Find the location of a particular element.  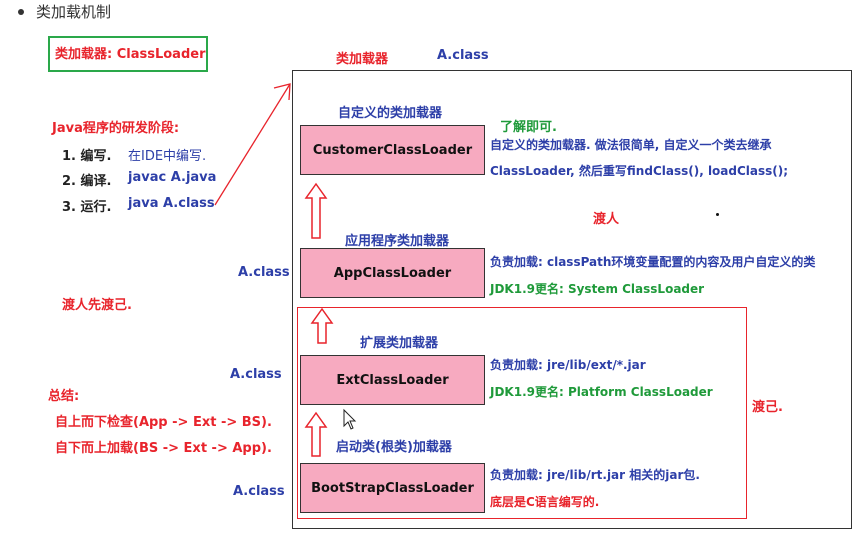

mouse-cursor-icon is located at coordinates (350, 419).